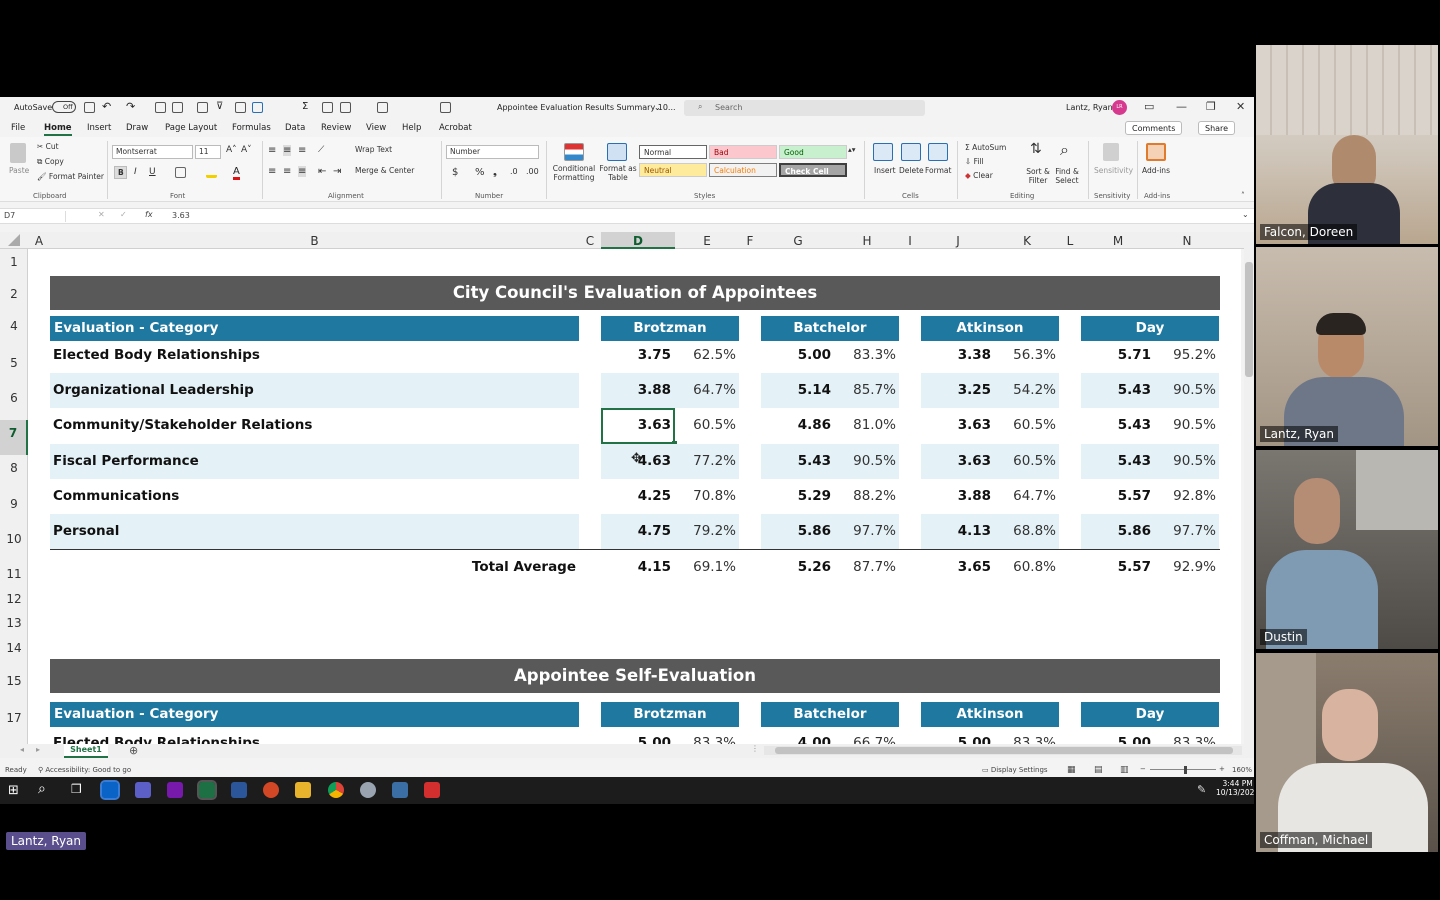 Image resolution: width=1440 pixels, height=900 pixels. What do you see at coordinates (455, 172) in the screenshot?
I see `currency-icon: $` at bounding box center [455, 172].